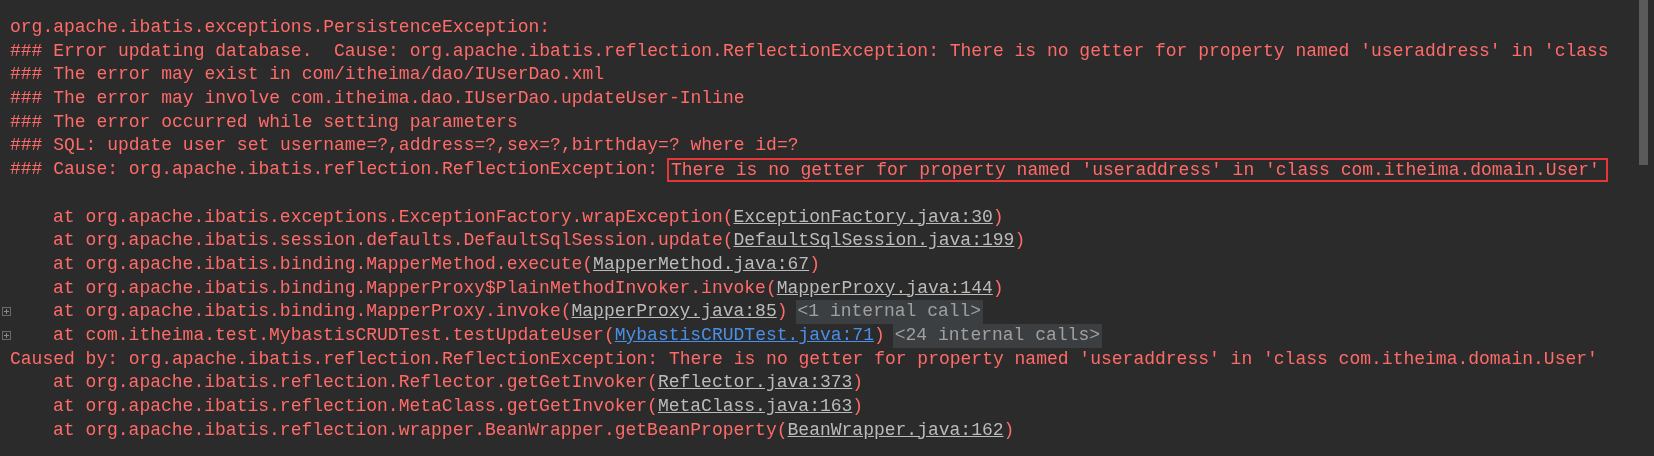 The image size is (1654, 456). What do you see at coordinates (889, 312) in the screenshot?
I see `internal-calls-badge: <1 internal call>` at bounding box center [889, 312].